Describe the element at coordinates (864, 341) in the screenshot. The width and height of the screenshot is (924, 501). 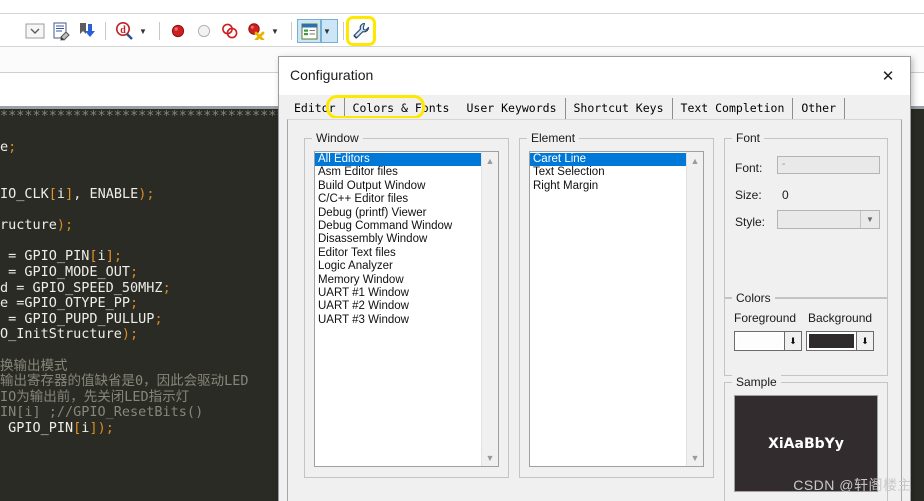
I see `background-dropdown-icon: ⬇` at that location.